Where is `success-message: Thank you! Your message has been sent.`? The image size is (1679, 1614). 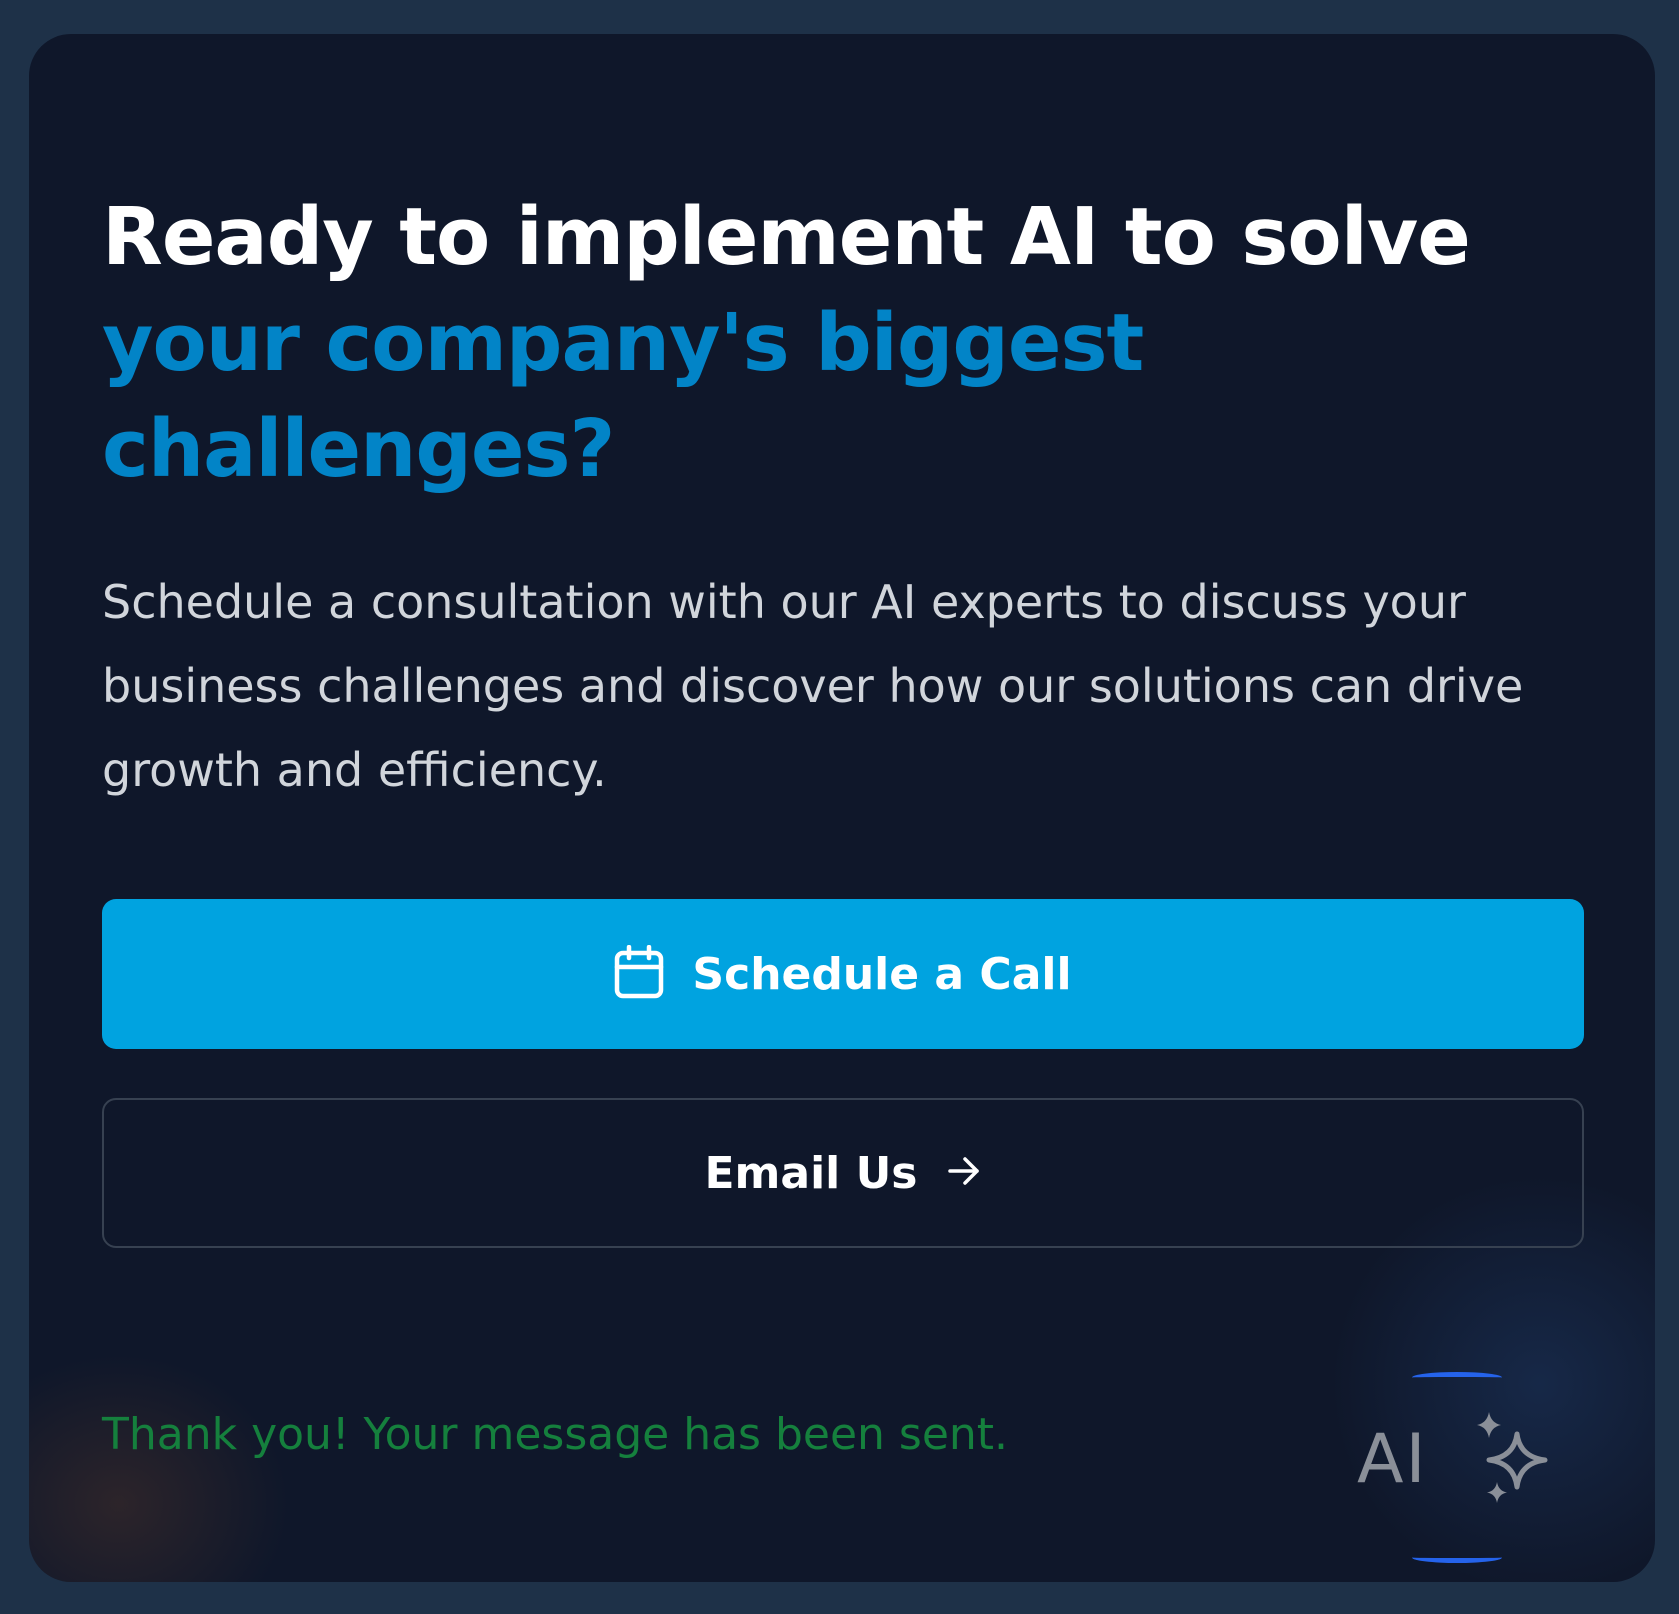 success-message: Thank you! Your message has been sent. is located at coordinates (555, 1434).